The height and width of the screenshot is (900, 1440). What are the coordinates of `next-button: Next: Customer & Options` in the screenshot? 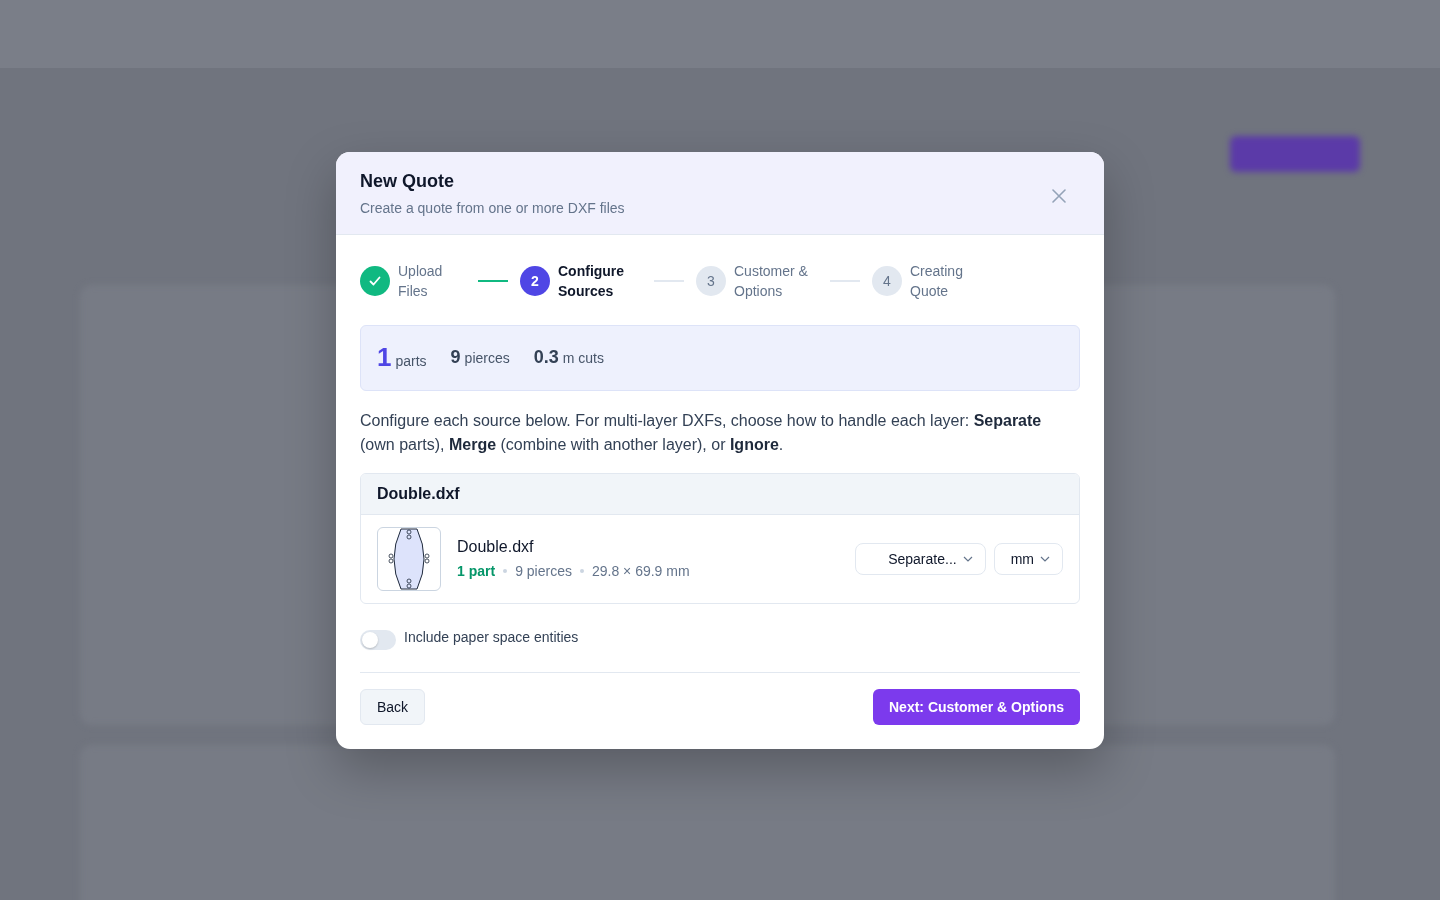 It's located at (976, 706).